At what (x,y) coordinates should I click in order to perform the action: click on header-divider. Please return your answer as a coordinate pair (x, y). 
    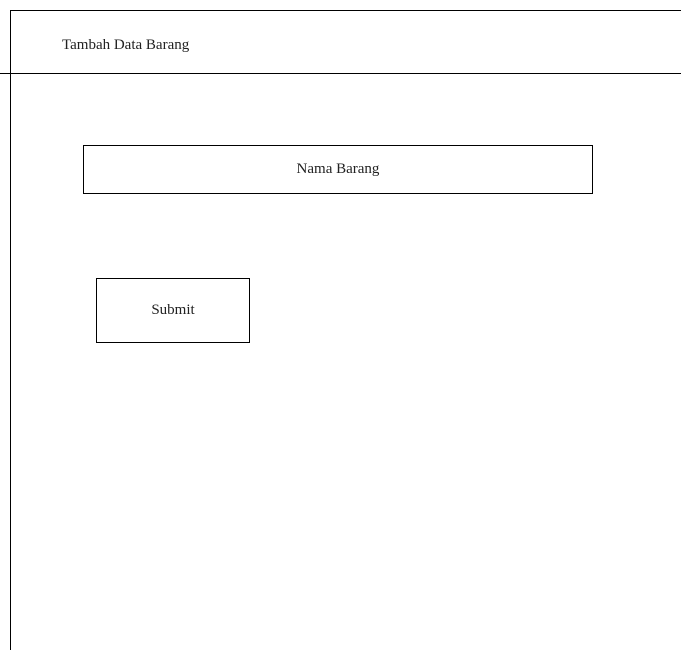
    Looking at the image, I should click on (340, 73).